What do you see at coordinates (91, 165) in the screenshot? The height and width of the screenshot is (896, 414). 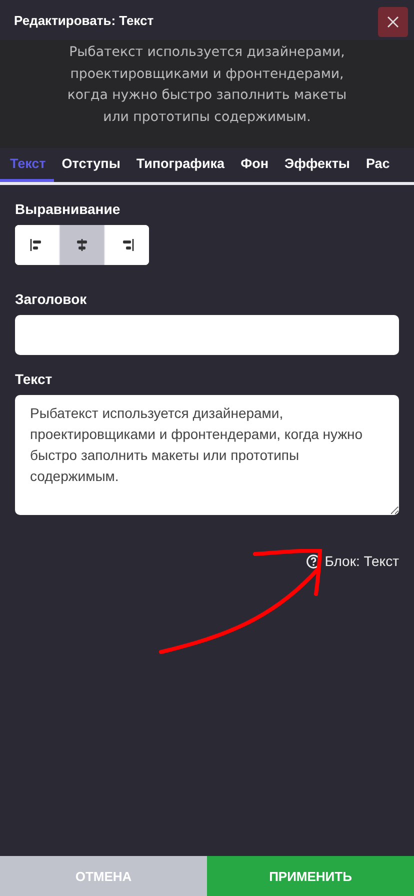 I see `tab: Отступы` at bounding box center [91, 165].